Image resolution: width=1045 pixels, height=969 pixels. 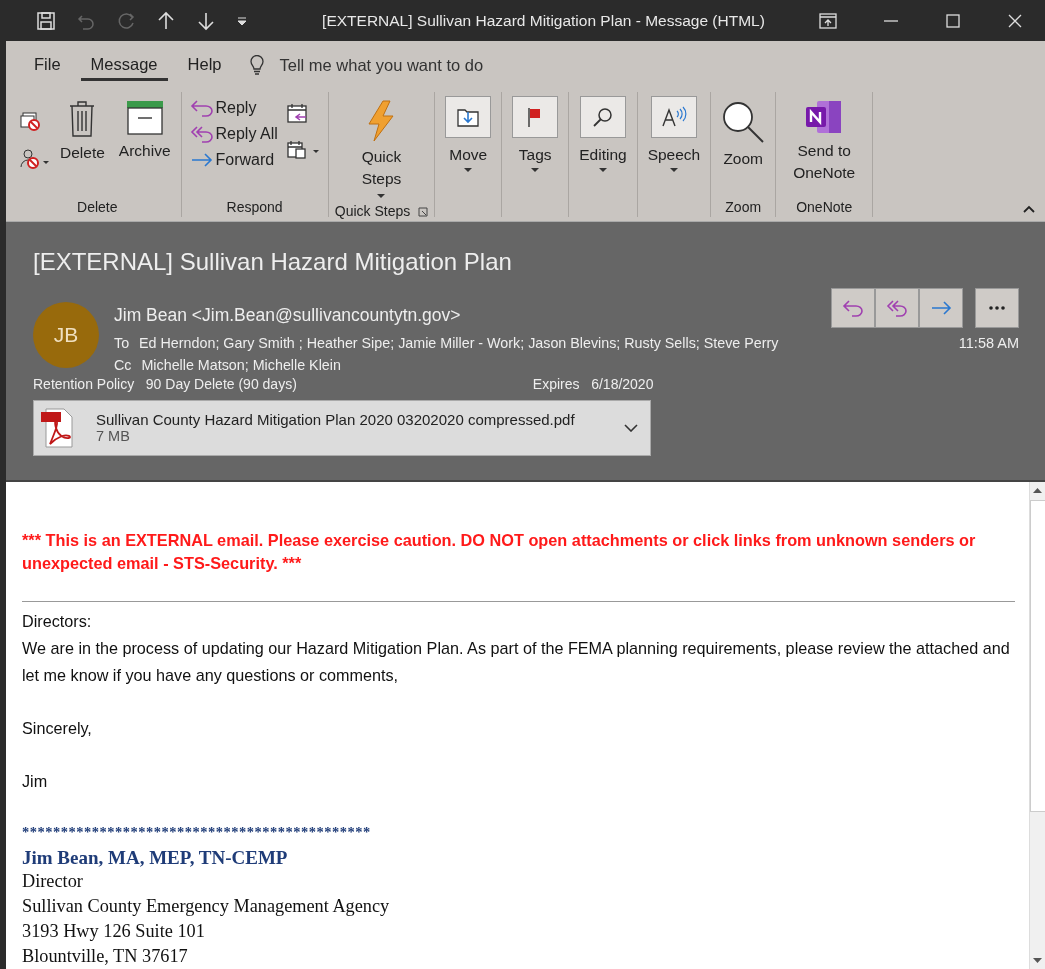 I want to click on group-label: Quick Steps, so click(x=372, y=211).